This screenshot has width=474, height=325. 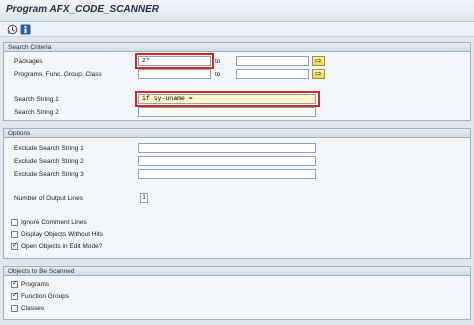 What do you see at coordinates (272, 74) in the screenshot?
I see `programs-to-input` at bounding box center [272, 74].